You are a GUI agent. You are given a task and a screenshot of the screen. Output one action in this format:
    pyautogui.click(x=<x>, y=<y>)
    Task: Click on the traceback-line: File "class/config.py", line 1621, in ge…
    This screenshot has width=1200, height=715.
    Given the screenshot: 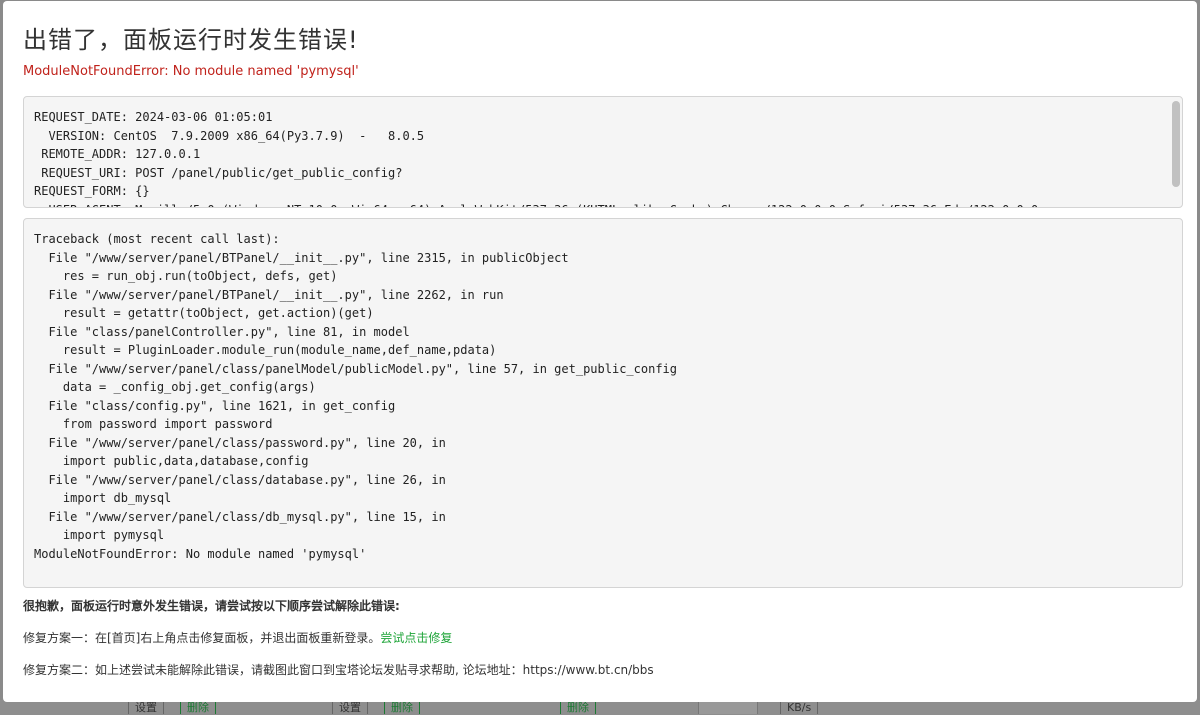 What is the action you would take?
    pyautogui.click(x=215, y=405)
    